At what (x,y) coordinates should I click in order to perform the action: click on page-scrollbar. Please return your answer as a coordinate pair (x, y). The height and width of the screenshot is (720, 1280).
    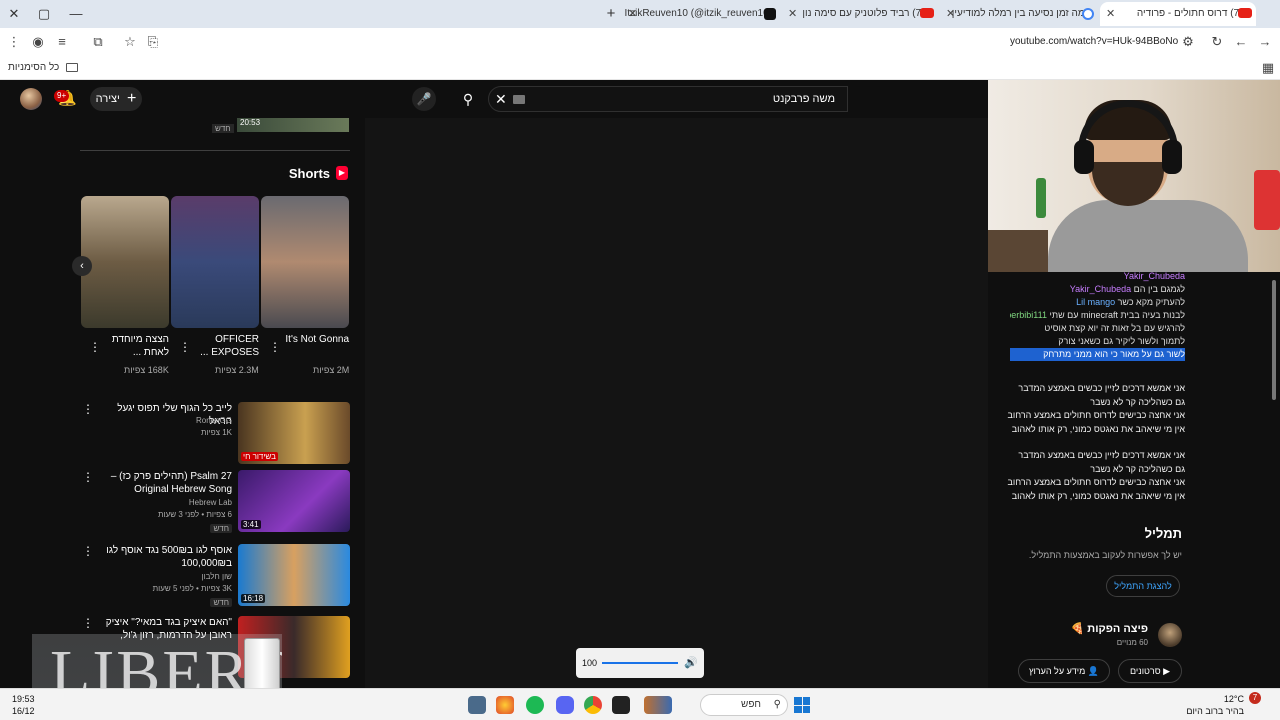
    Looking at the image, I should click on (1274, 340).